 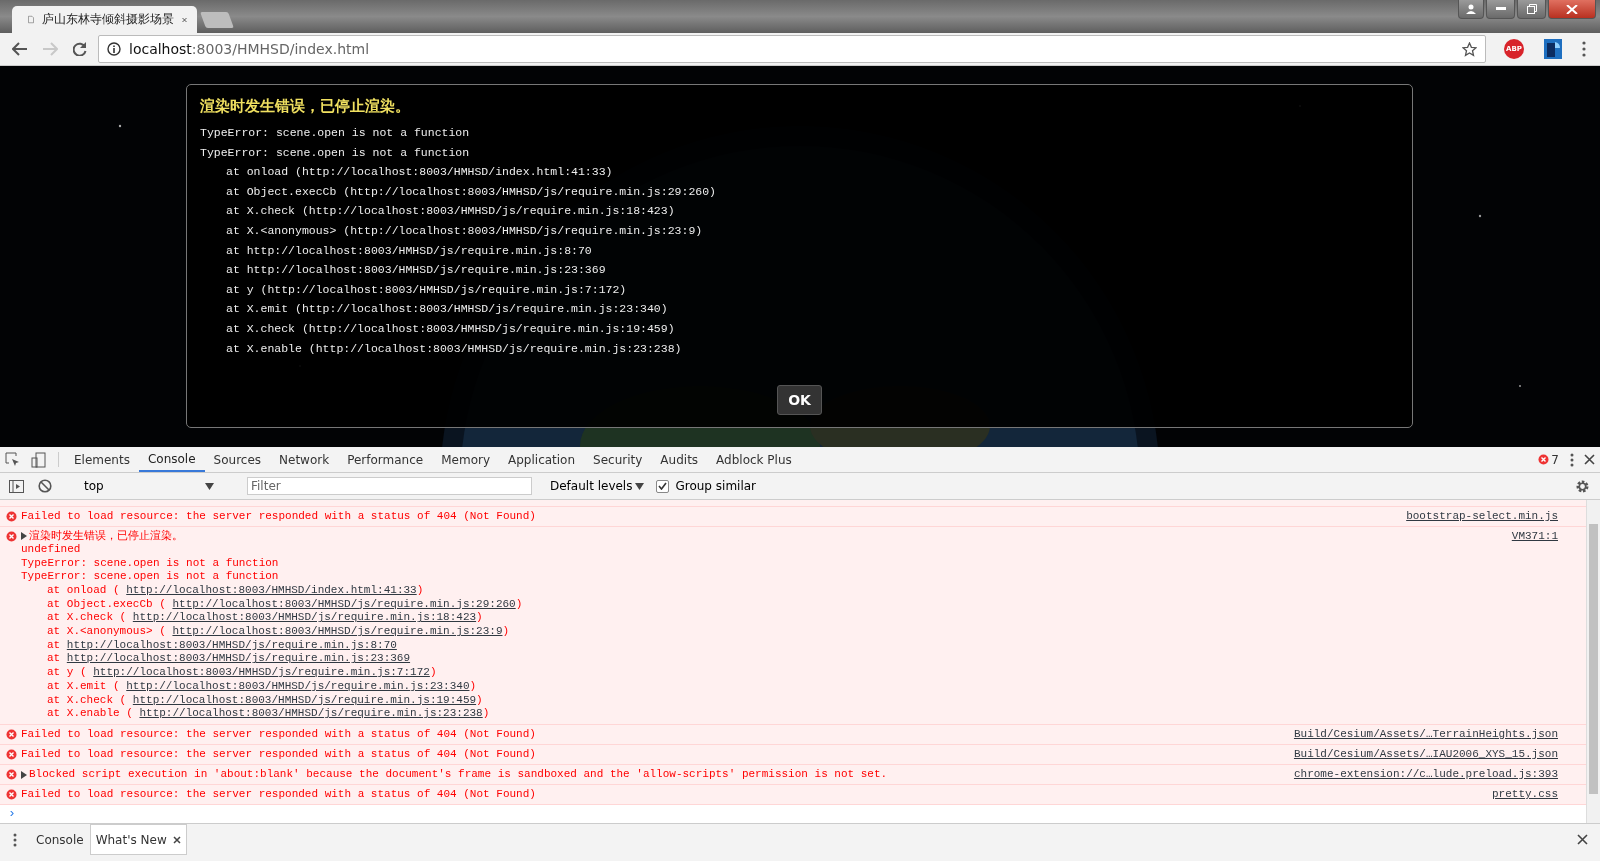 What do you see at coordinates (618, 459) in the screenshot?
I see `devtools-tab: Security` at bounding box center [618, 459].